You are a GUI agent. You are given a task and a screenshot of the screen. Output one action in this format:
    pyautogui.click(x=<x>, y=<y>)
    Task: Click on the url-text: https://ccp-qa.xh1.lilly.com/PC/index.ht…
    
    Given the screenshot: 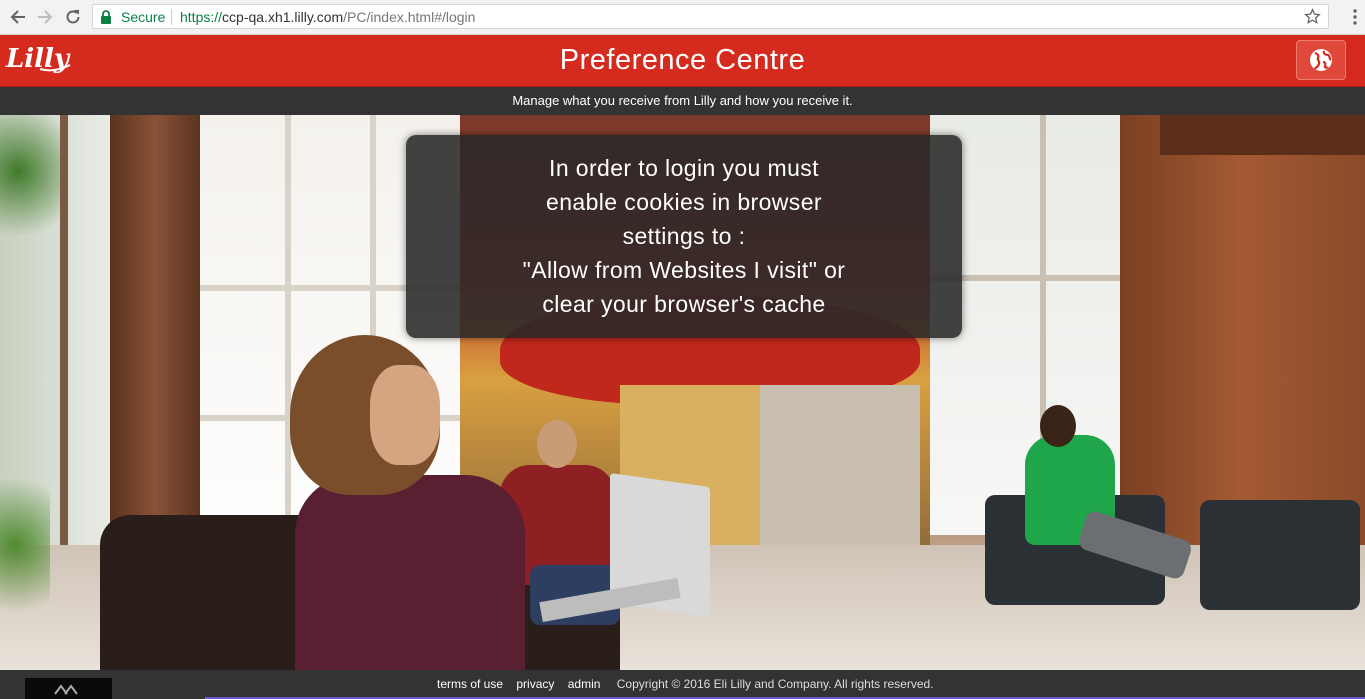 What is the action you would take?
    pyautogui.click(x=327, y=17)
    